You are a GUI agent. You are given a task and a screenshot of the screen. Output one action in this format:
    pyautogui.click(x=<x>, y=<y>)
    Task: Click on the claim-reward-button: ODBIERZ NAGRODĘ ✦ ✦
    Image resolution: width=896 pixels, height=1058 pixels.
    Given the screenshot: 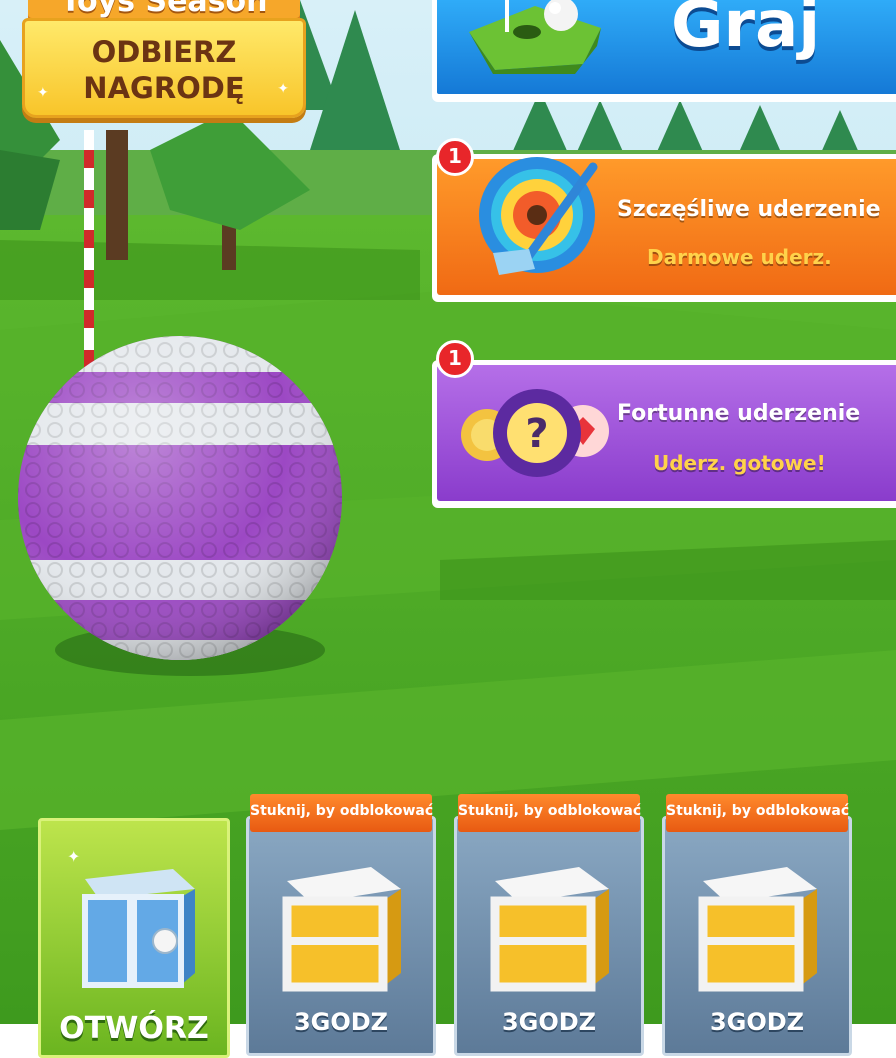 What is the action you would take?
    pyautogui.click(x=164, y=68)
    